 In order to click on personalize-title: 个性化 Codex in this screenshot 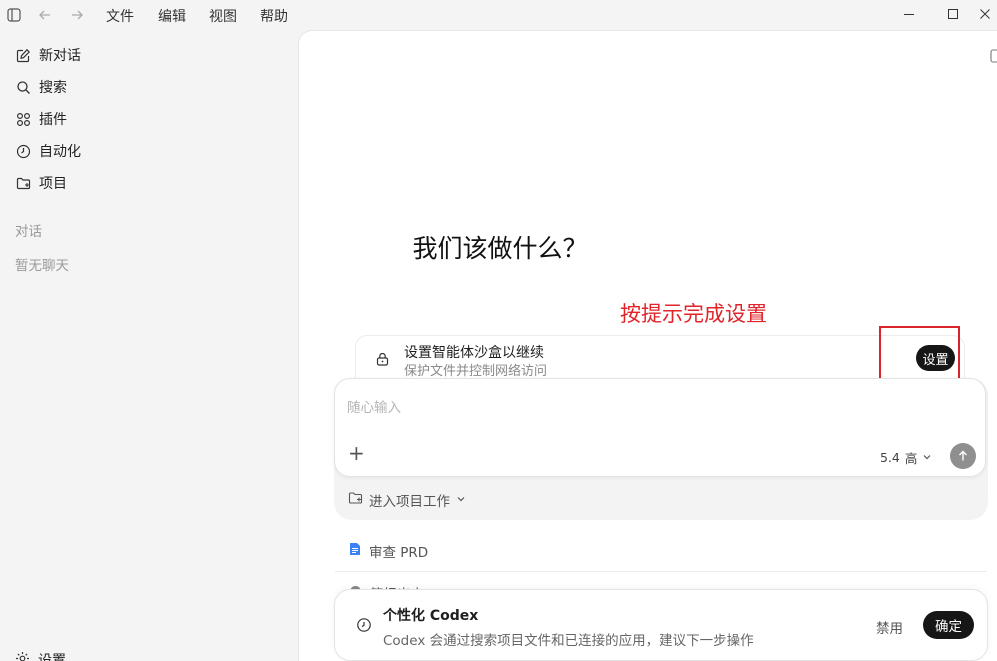, I will do `click(431, 616)`.